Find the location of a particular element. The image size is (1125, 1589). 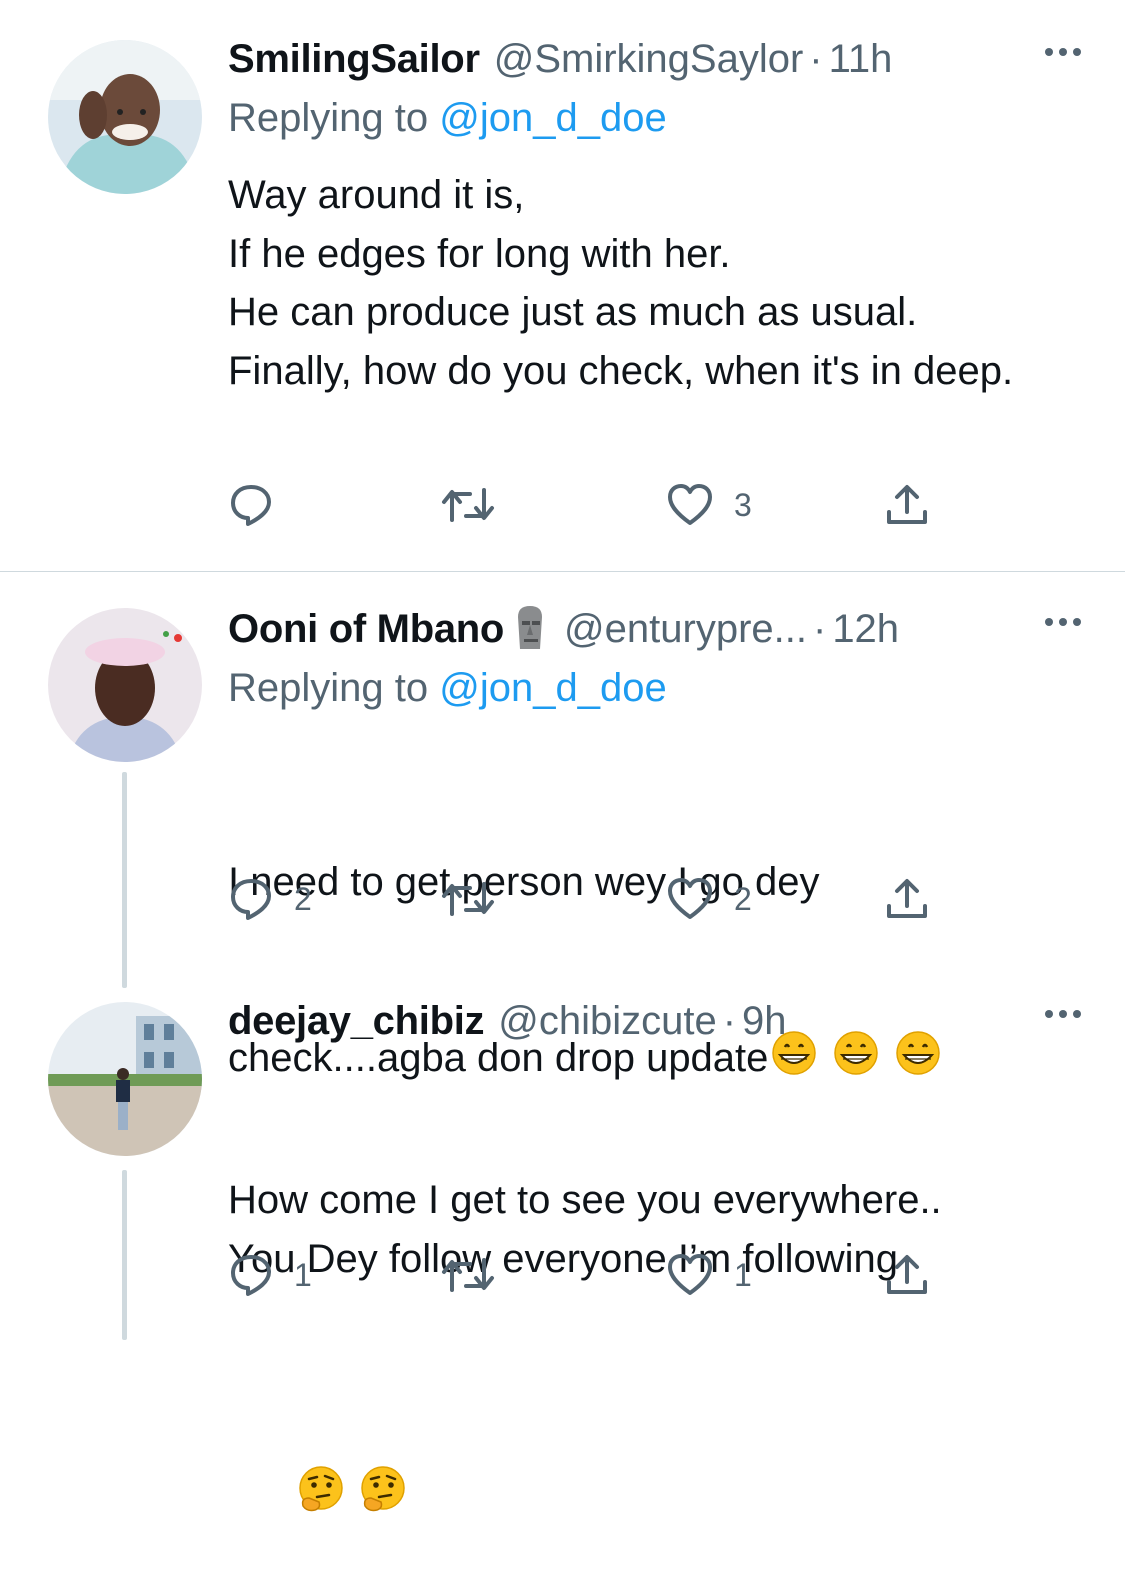

tweet-actions: 1 1 is located at coordinates (588, 1275).